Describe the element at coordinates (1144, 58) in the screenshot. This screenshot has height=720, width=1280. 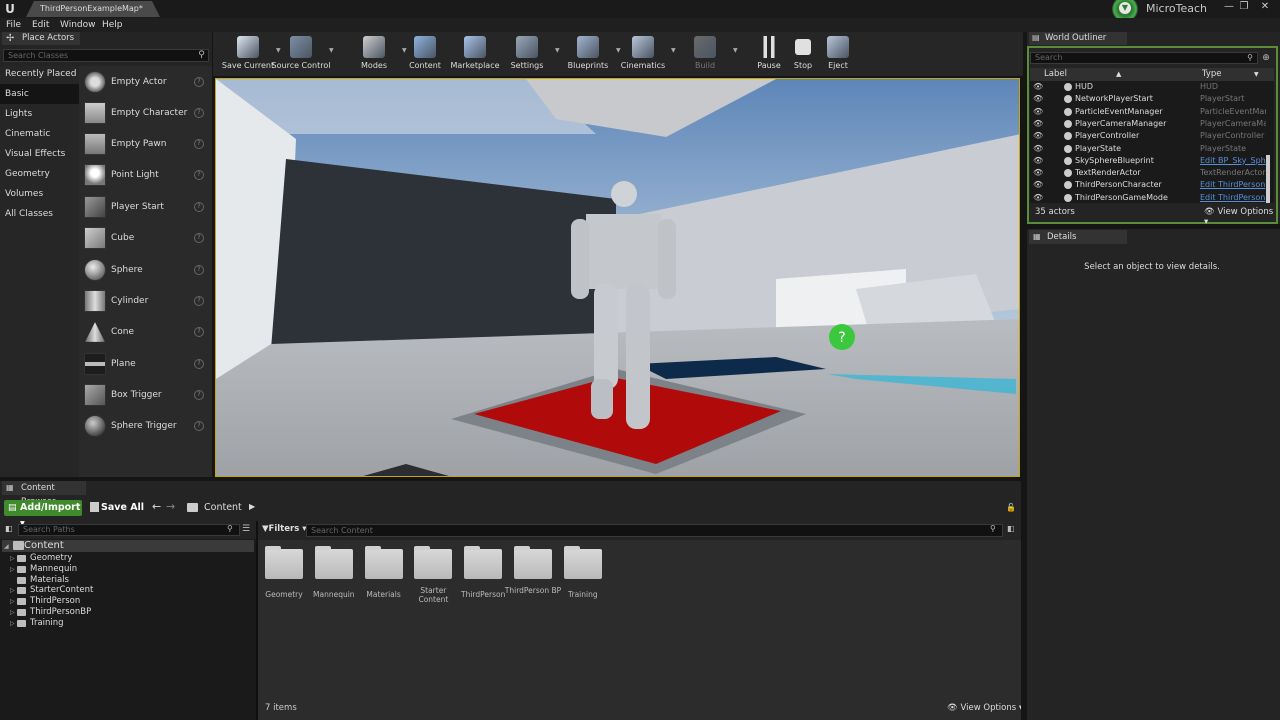
I see `outliner-search-input: Search` at that location.